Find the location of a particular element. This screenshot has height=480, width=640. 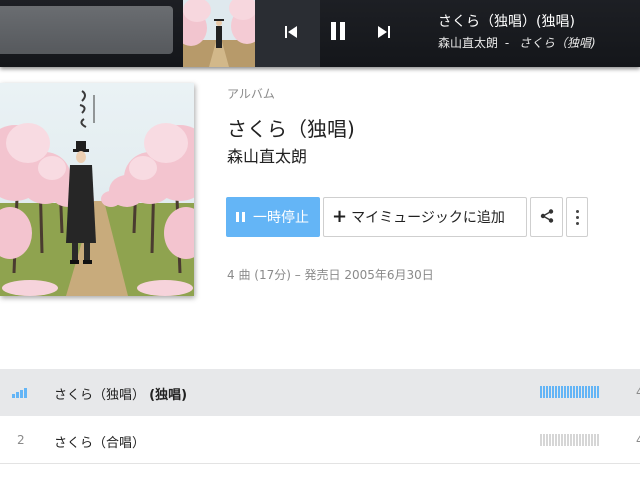

next-button is located at coordinates (384, 33).